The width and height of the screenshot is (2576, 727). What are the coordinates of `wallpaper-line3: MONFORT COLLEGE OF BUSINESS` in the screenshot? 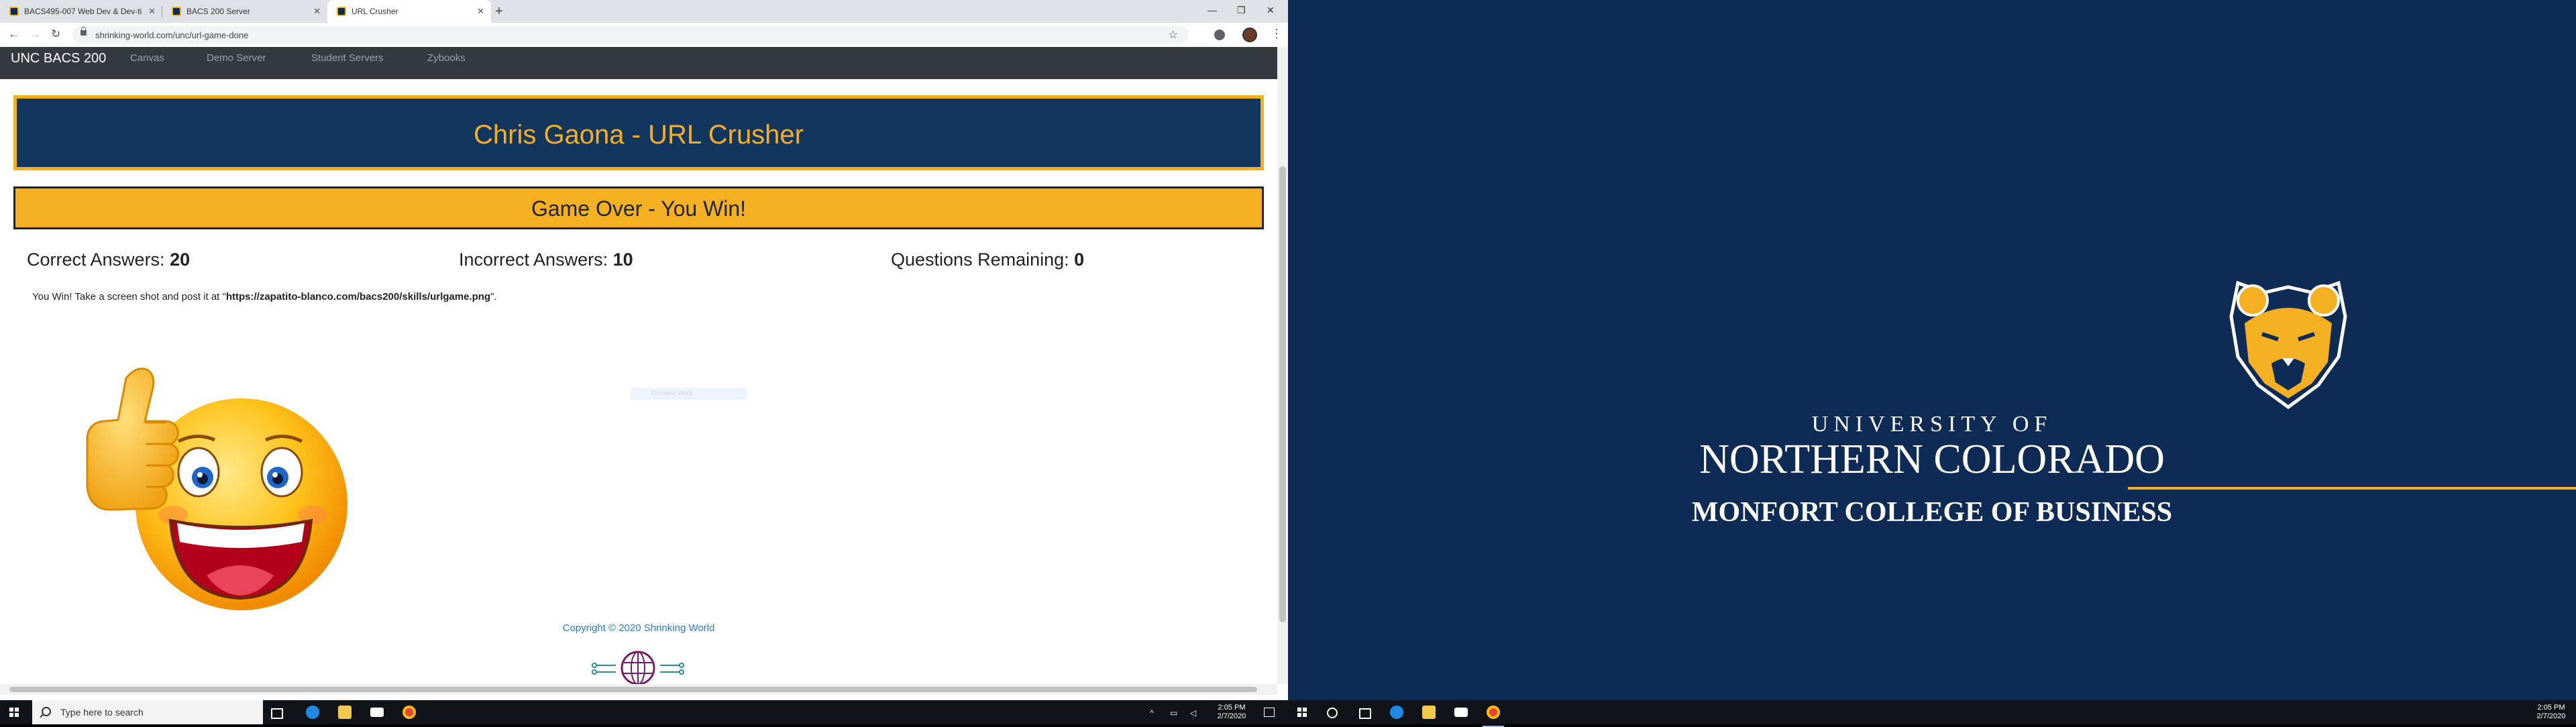 It's located at (1932, 512).